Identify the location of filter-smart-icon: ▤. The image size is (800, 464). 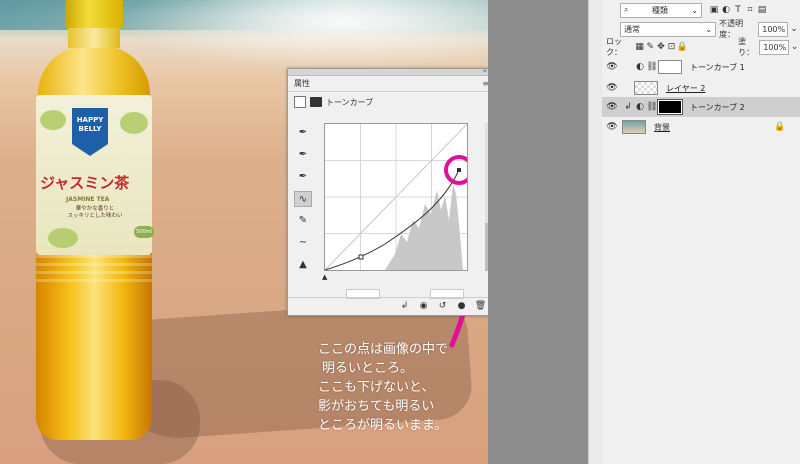
(762, 10).